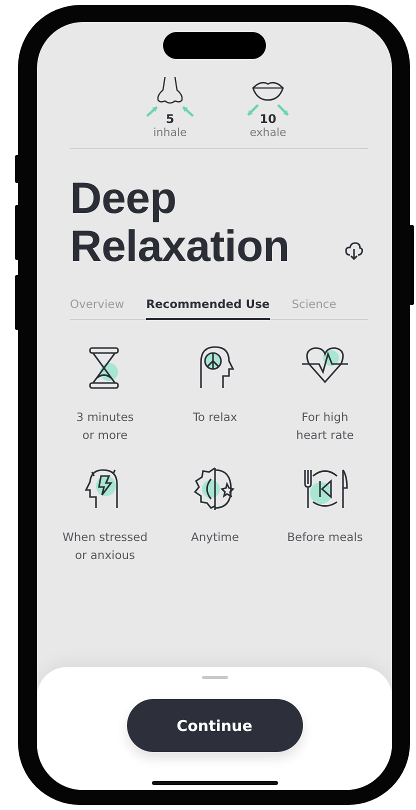 Image resolution: width=416 pixels, height=810 pixels. I want to click on sheet-handle, so click(215, 677).